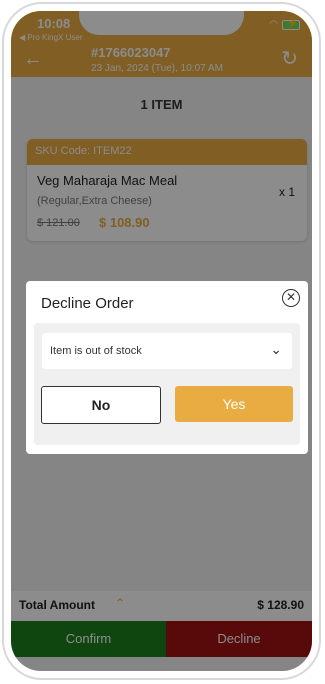 Image resolution: width=325 pixels, height=684 pixels. What do you see at coordinates (291, 298) in the screenshot?
I see `close-icon: ✕` at bounding box center [291, 298].